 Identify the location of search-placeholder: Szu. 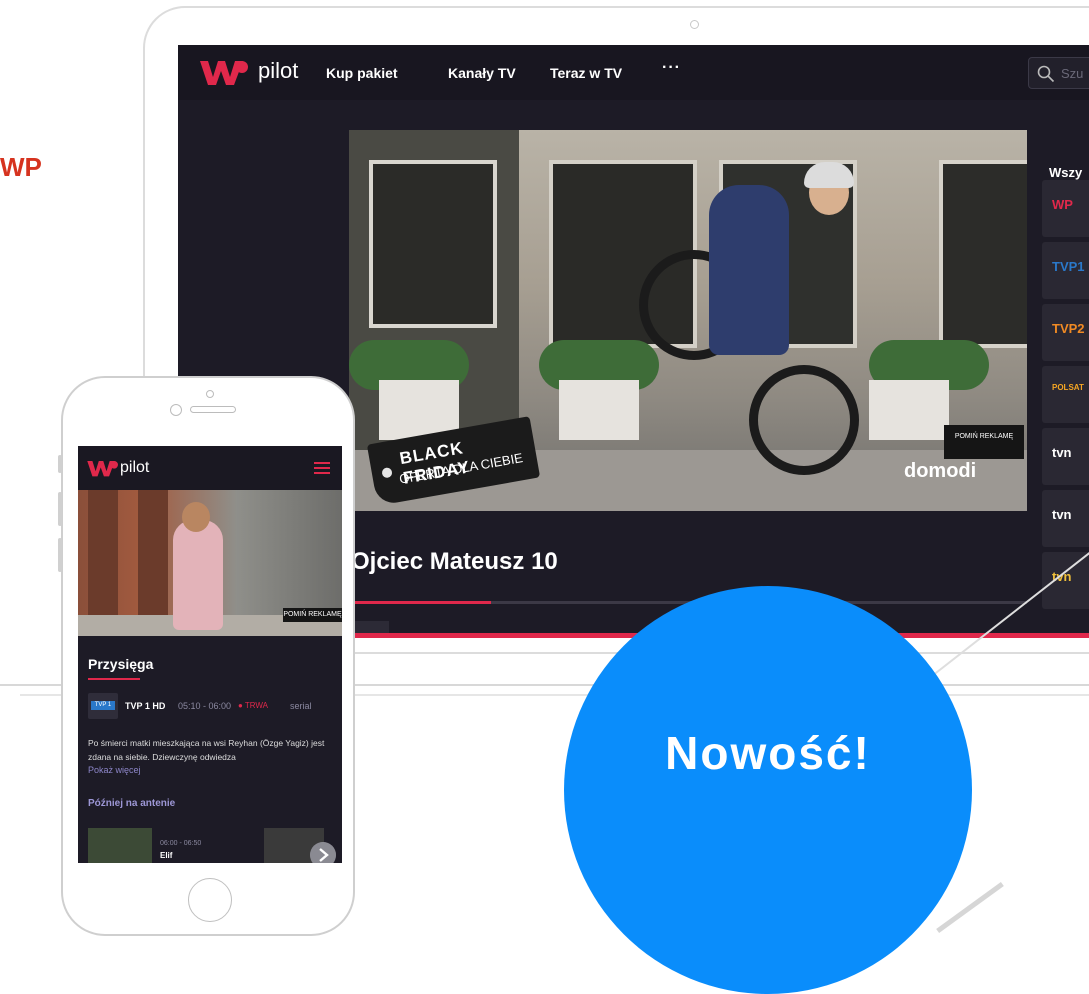
(1072, 73).